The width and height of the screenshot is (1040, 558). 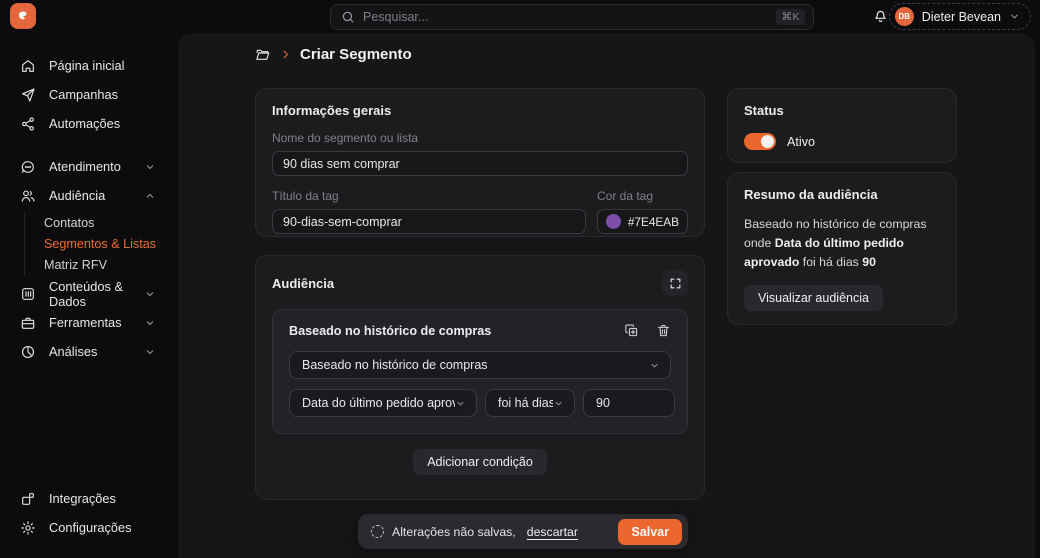 I want to click on status-toggle-label: Ativo, so click(x=801, y=141).